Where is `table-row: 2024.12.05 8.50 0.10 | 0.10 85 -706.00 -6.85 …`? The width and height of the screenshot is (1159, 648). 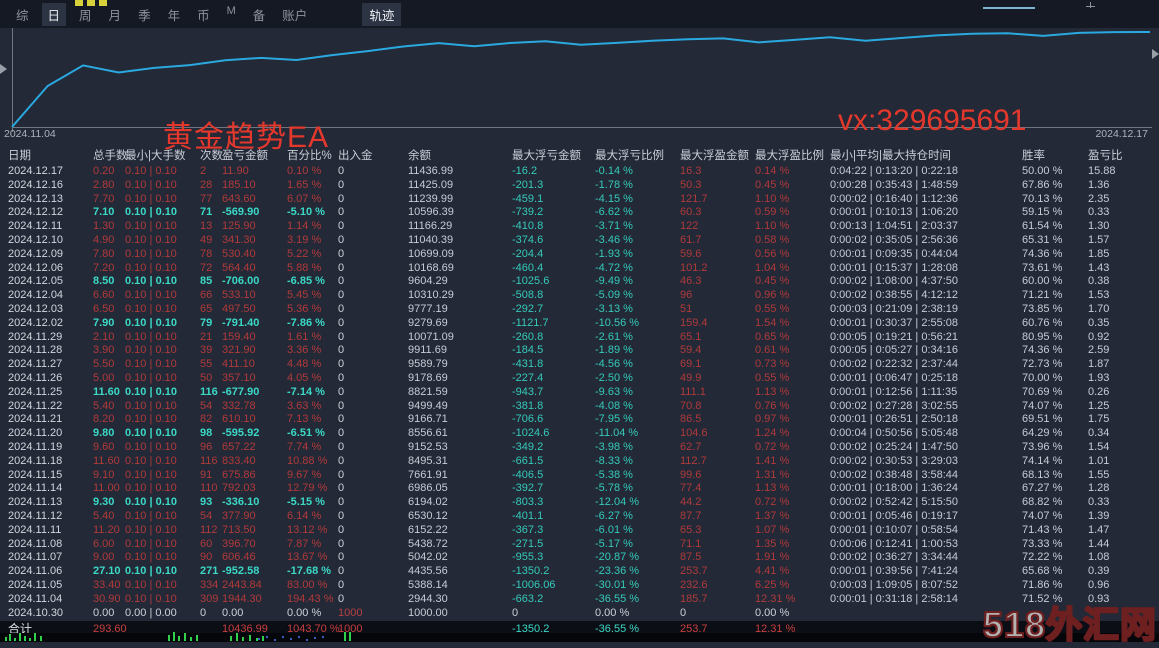 table-row: 2024.12.05 8.50 0.10 | 0.10 85 -706.00 -6.85 … is located at coordinates (579, 282).